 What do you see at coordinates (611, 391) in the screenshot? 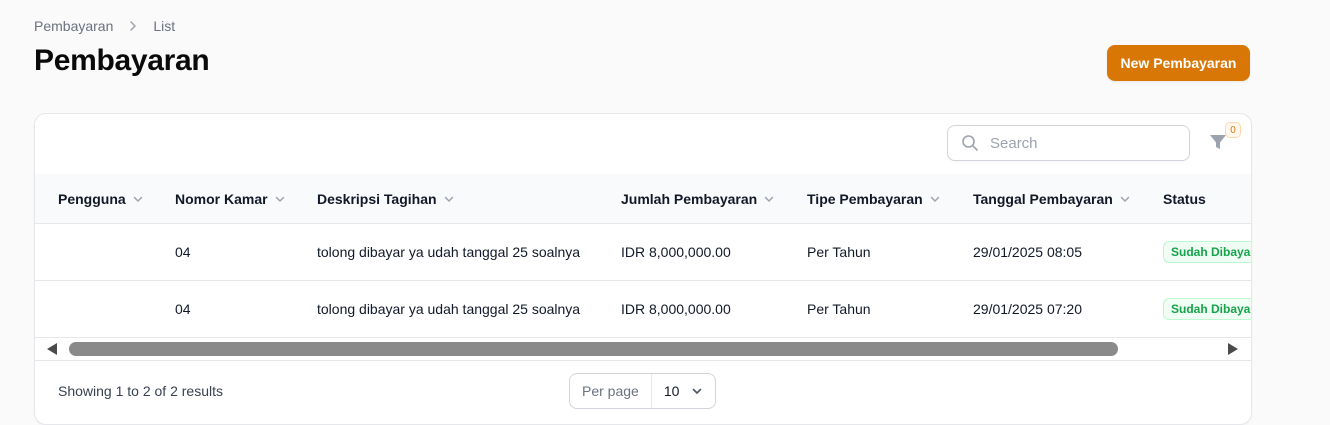
I see `per-page-label: Per page` at bounding box center [611, 391].